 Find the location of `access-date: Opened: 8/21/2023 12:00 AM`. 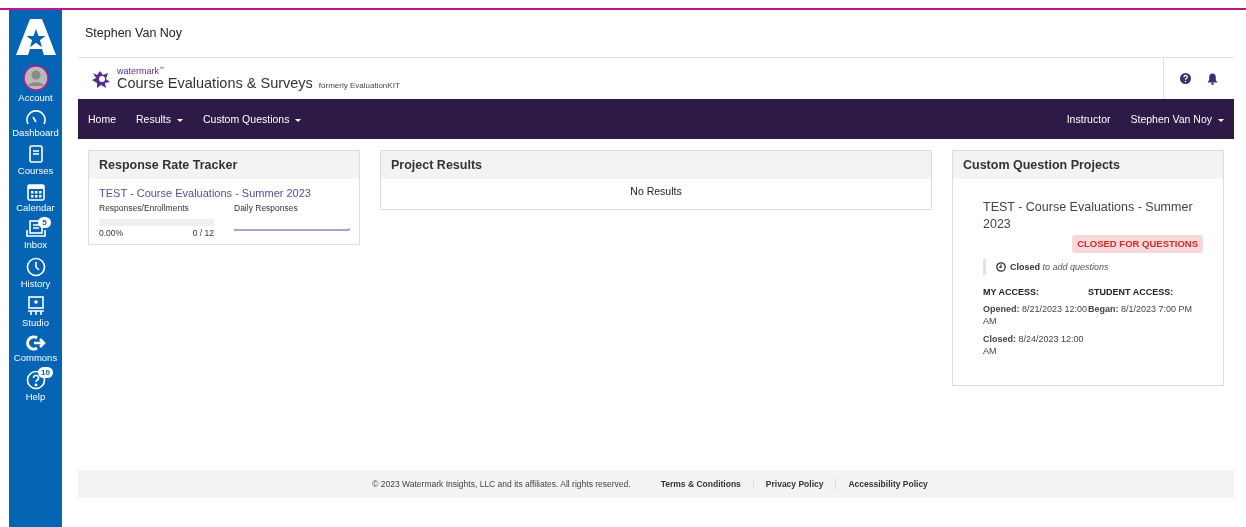

access-date: Opened: 8/21/2023 12:00 AM is located at coordinates (1035, 315).